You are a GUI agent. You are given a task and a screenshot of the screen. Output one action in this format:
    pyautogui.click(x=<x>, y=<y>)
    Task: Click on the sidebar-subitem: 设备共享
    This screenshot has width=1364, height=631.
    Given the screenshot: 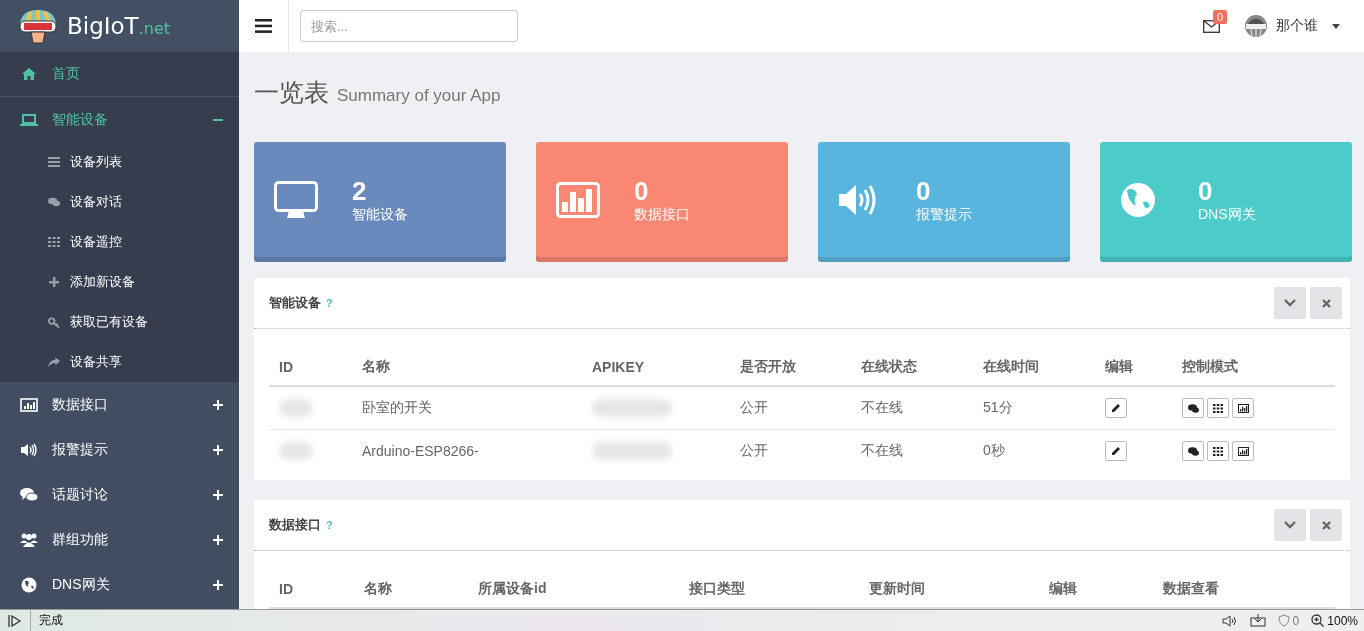 What is the action you would take?
    pyautogui.click(x=119, y=362)
    